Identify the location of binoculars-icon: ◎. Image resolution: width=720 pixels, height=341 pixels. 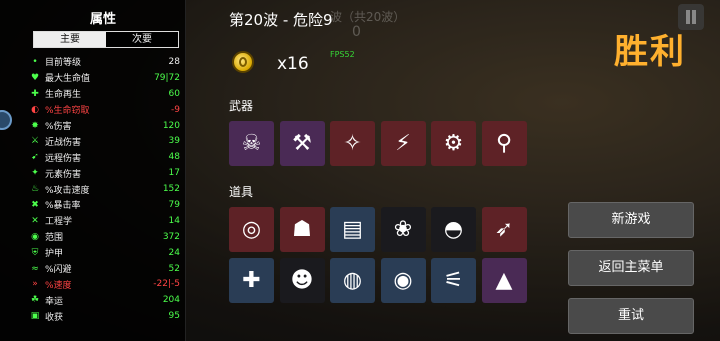
(251, 229).